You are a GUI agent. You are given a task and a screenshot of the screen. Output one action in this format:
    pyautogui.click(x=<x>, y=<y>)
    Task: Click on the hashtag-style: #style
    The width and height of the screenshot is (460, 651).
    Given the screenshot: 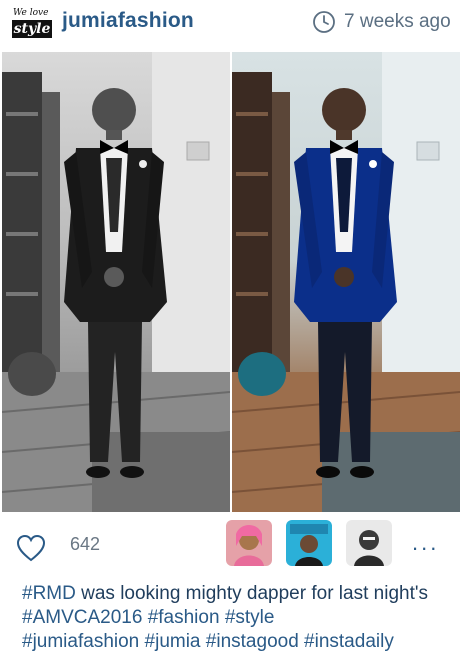 What is the action you would take?
    pyautogui.click(x=250, y=617)
    